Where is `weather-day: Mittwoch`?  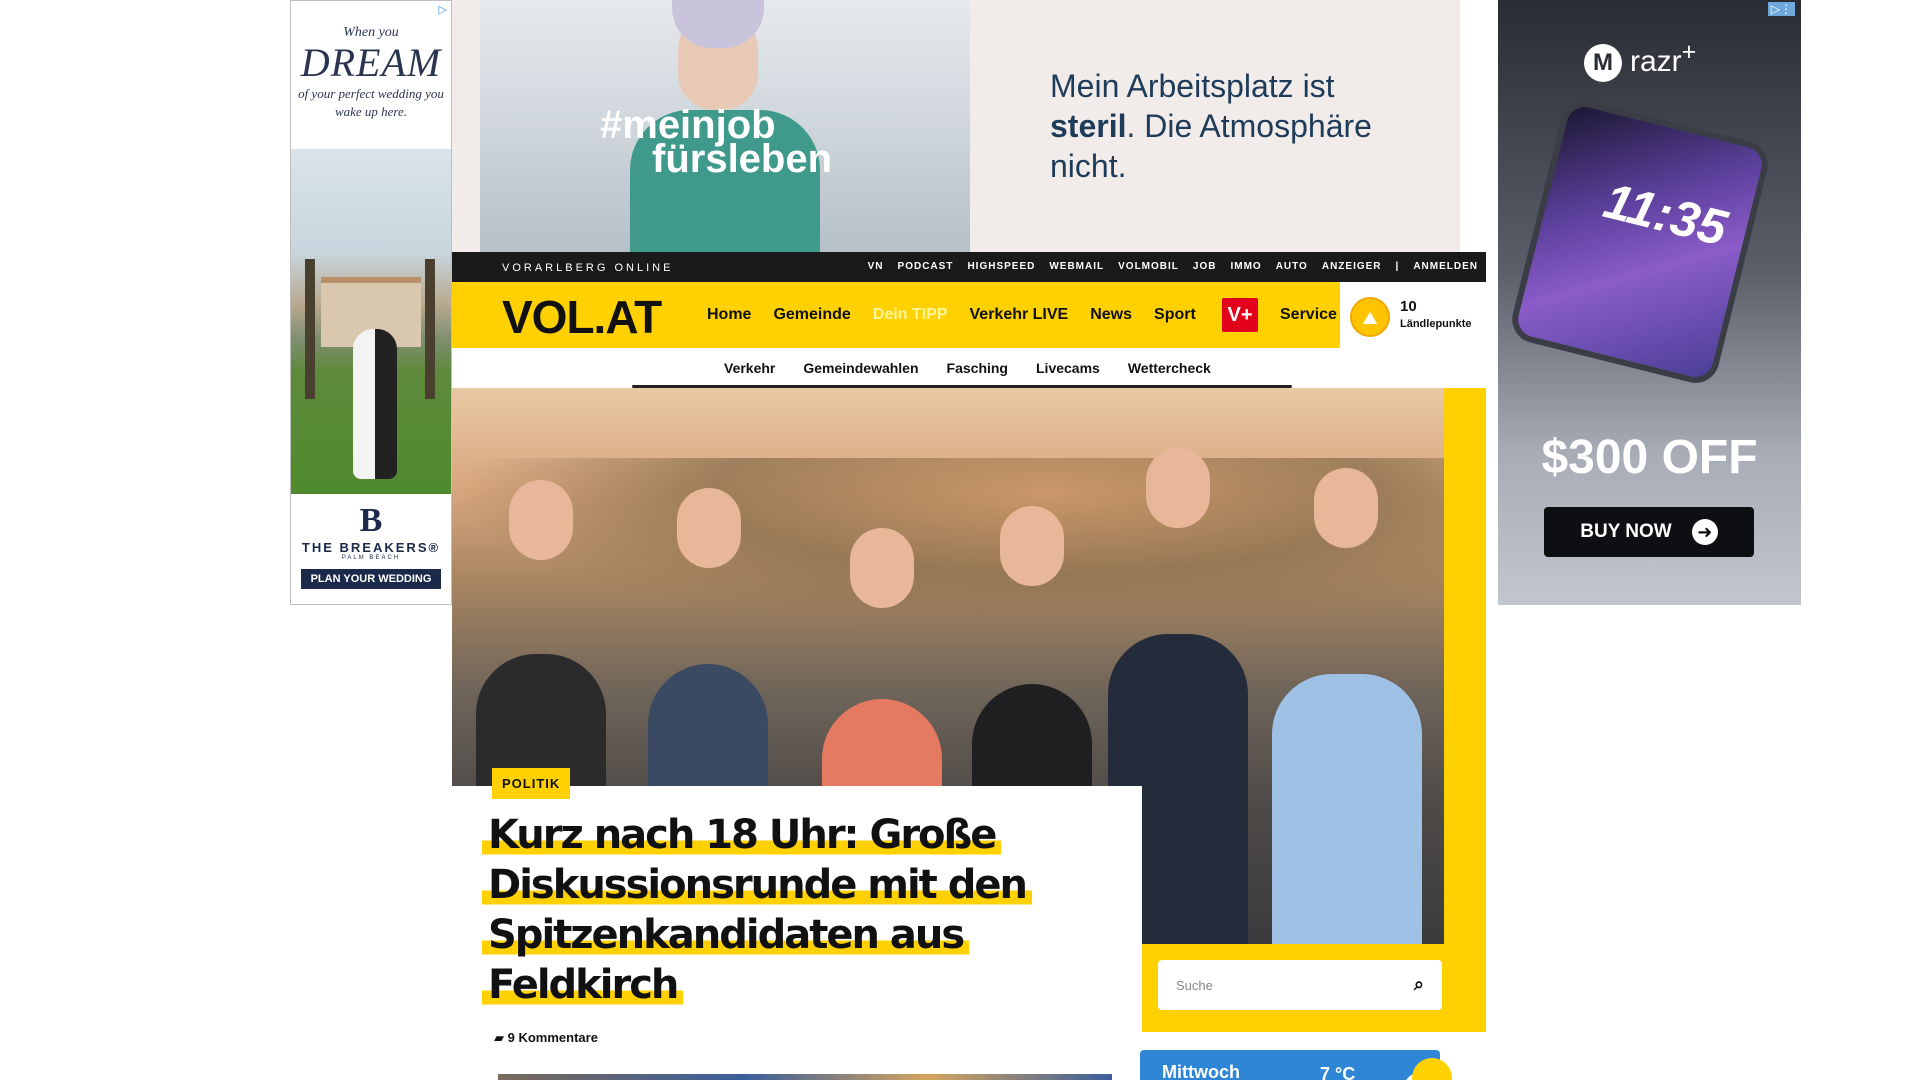 weather-day: Mittwoch is located at coordinates (1201, 1071).